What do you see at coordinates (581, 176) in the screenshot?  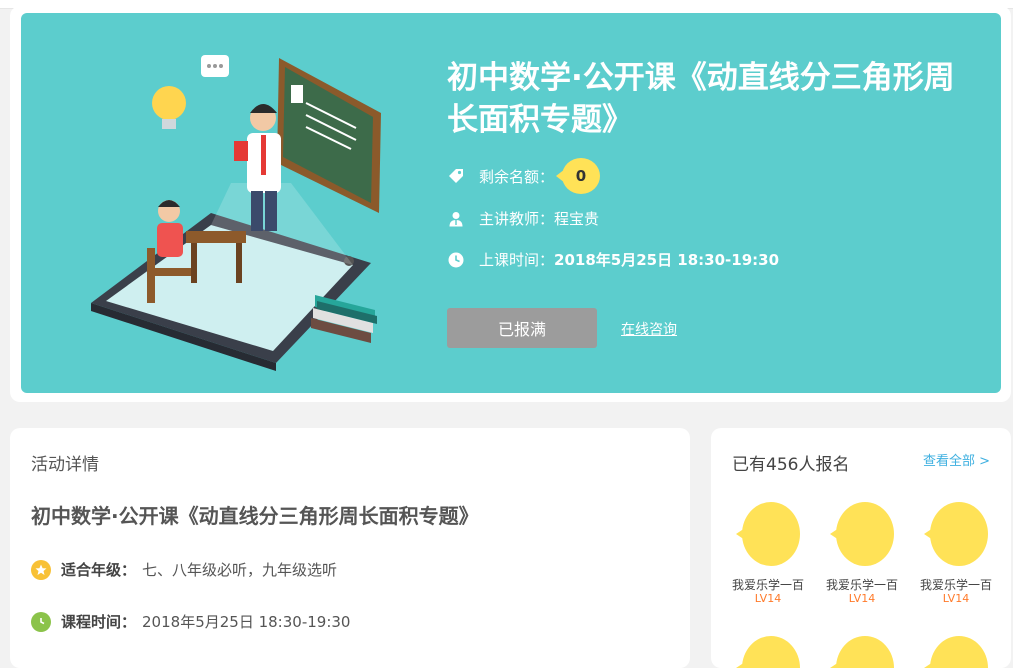 I see `quota-value: 0` at bounding box center [581, 176].